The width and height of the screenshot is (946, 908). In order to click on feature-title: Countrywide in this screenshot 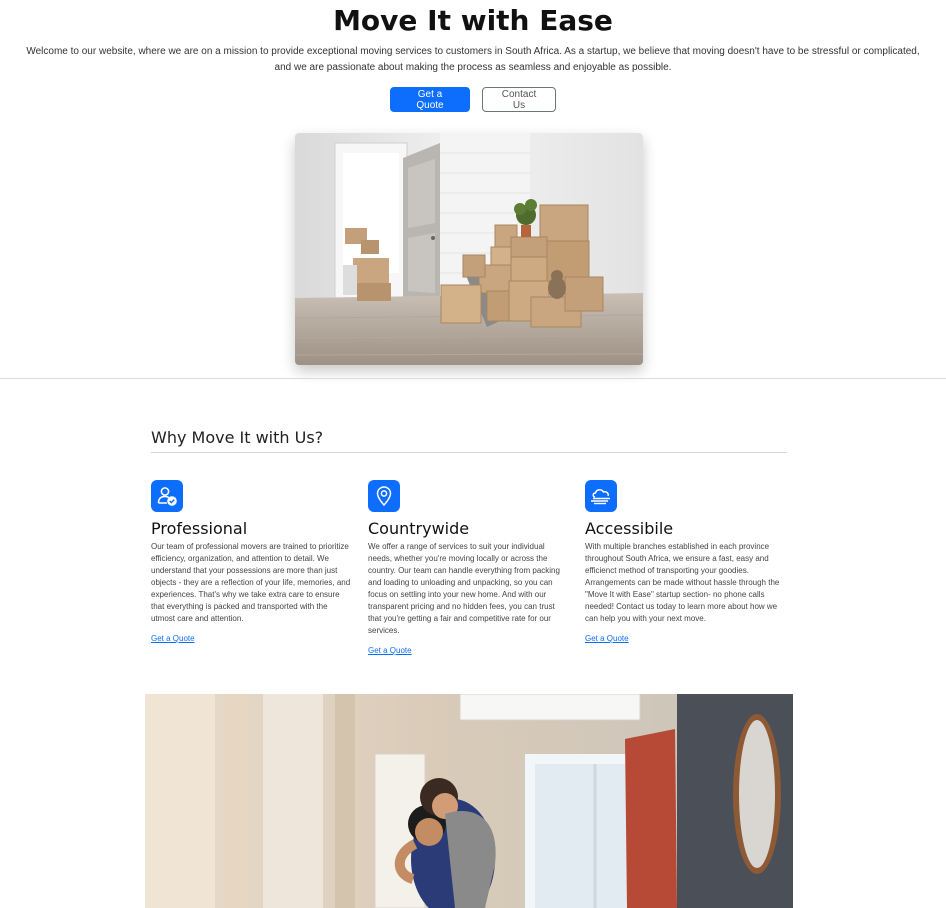, I will do `click(419, 528)`.